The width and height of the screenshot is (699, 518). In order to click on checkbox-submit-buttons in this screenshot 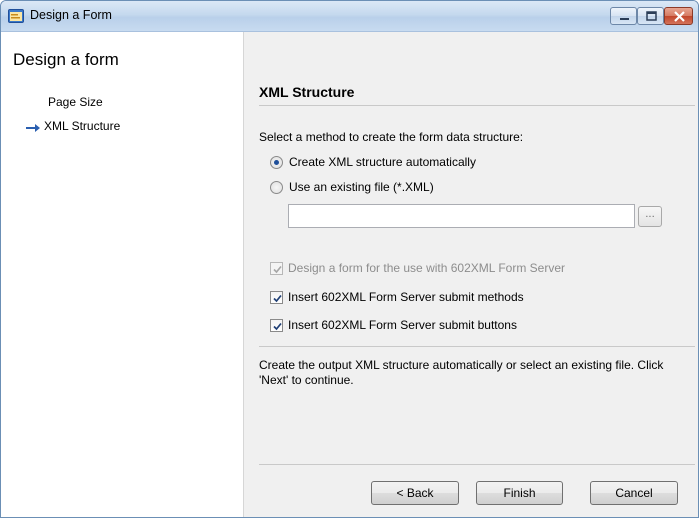, I will do `click(276, 325)`.